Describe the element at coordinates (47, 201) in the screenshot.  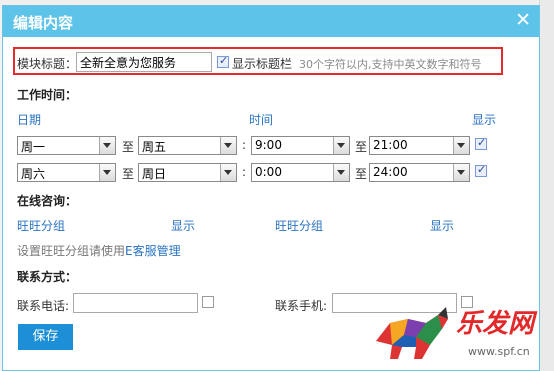
I see `online-section-label: 在线咨询：` at that location.